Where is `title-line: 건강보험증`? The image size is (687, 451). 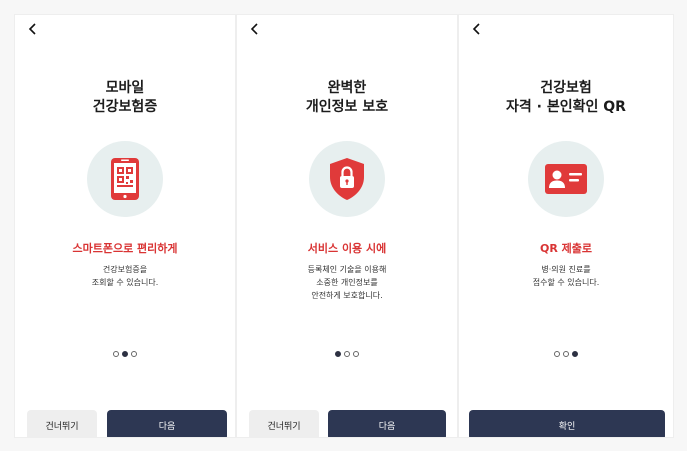
title-line: 건강보험증 is located at coordinates (125, 107).